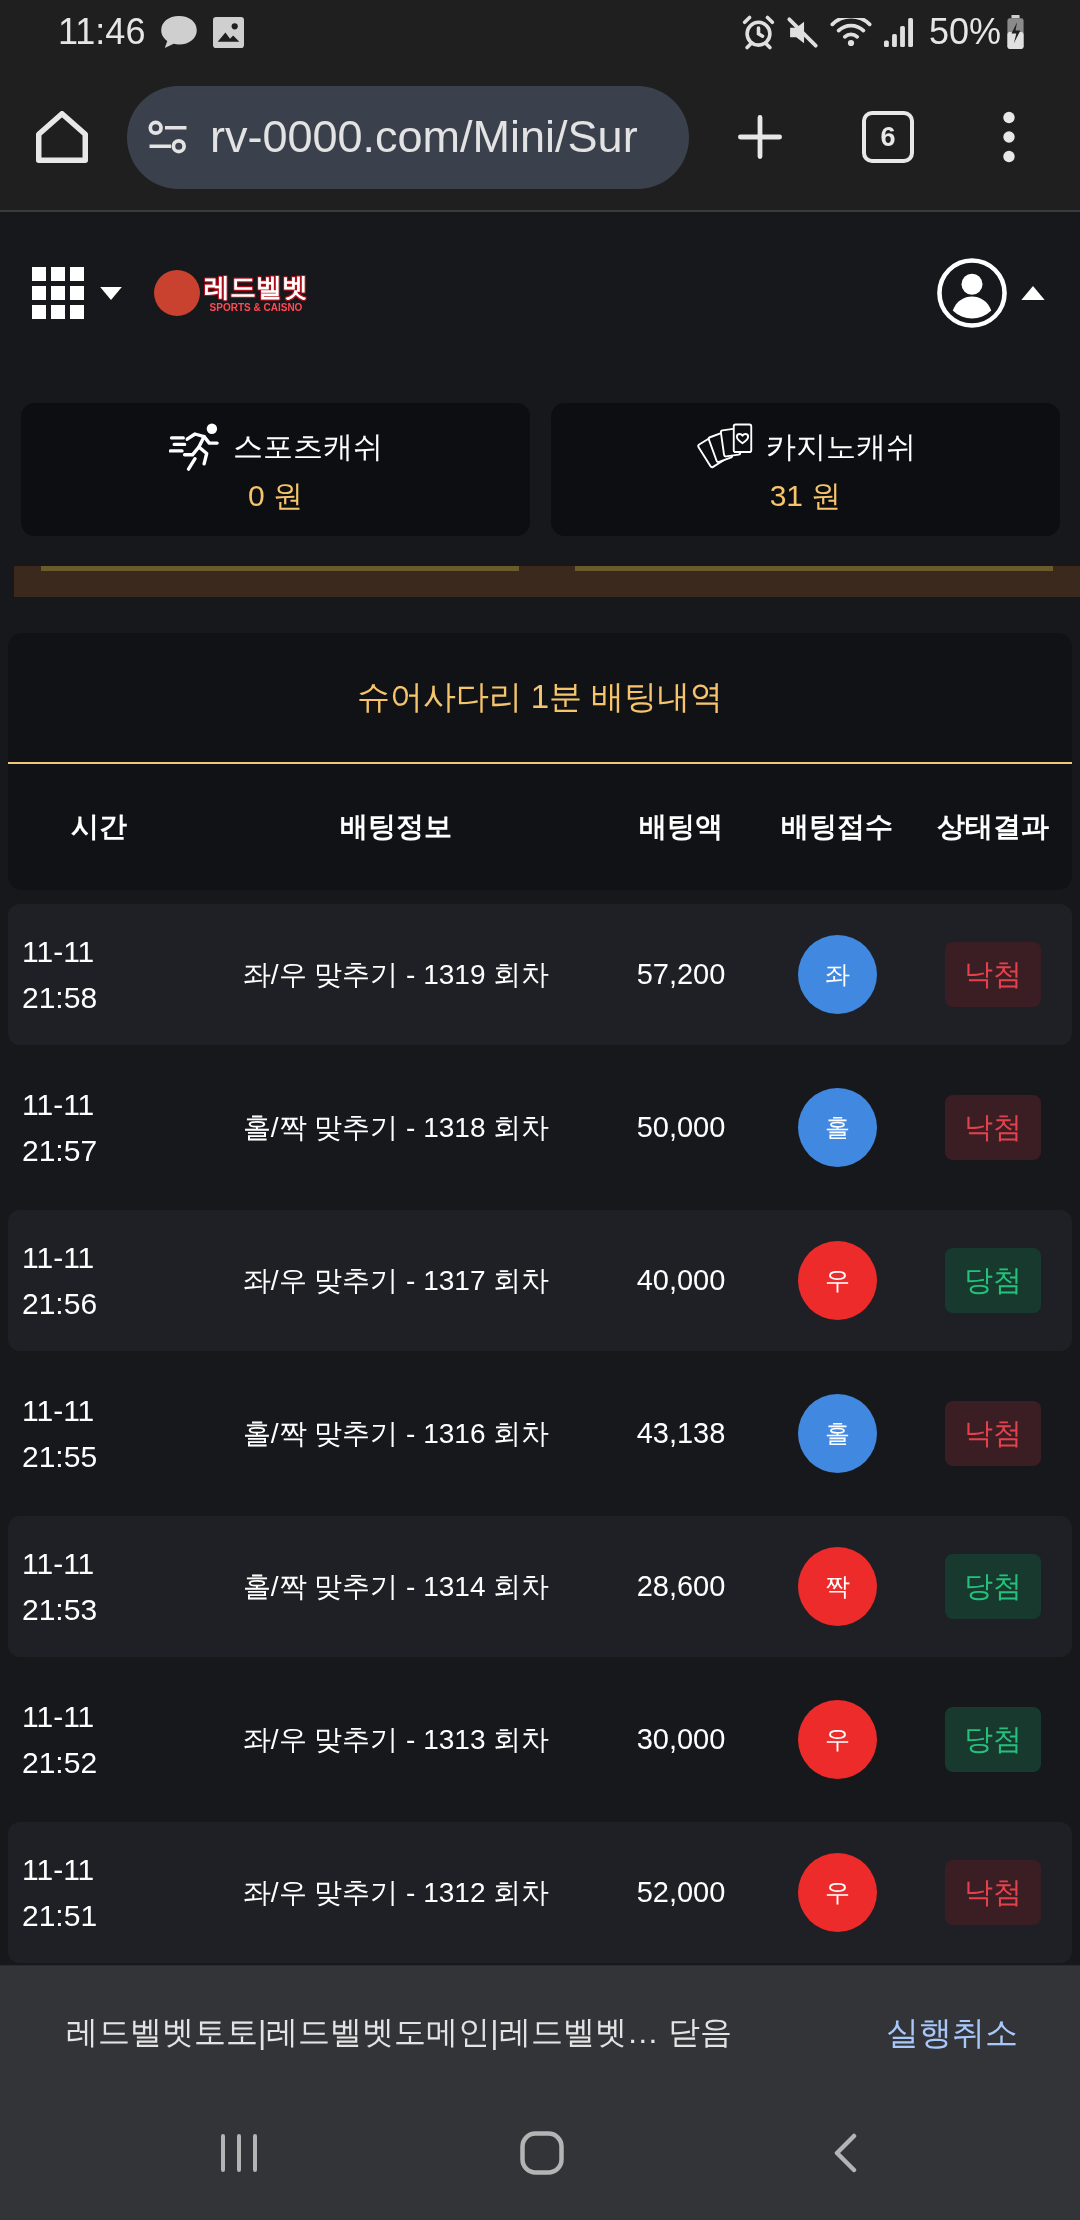  I want to click on bet-amount: 50,000, so click(681, 1127).